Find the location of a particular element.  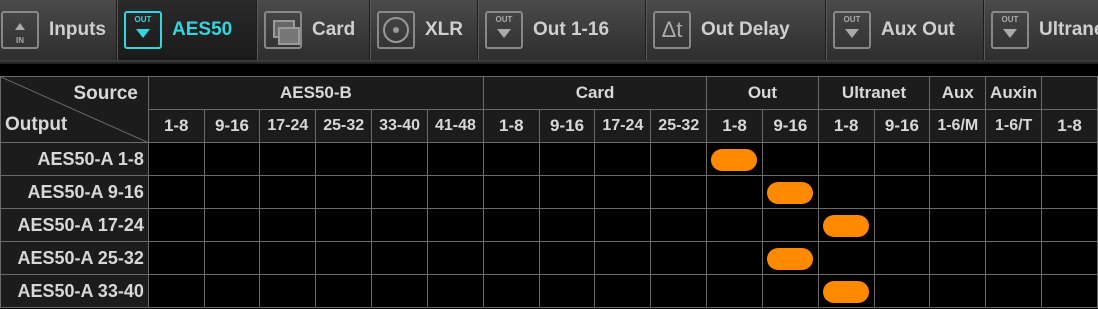

tab-aux-out: OUT Aux Out is located at coordinates (905, 30).